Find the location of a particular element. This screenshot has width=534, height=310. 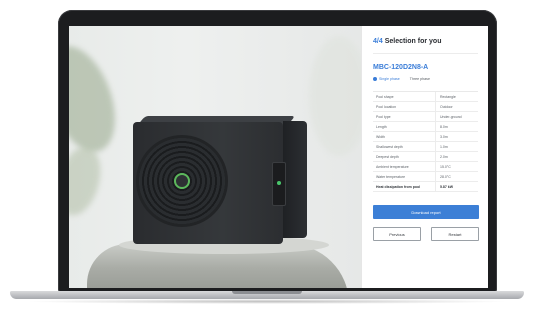

spec-key: Width is located at coordinates (380, 136).